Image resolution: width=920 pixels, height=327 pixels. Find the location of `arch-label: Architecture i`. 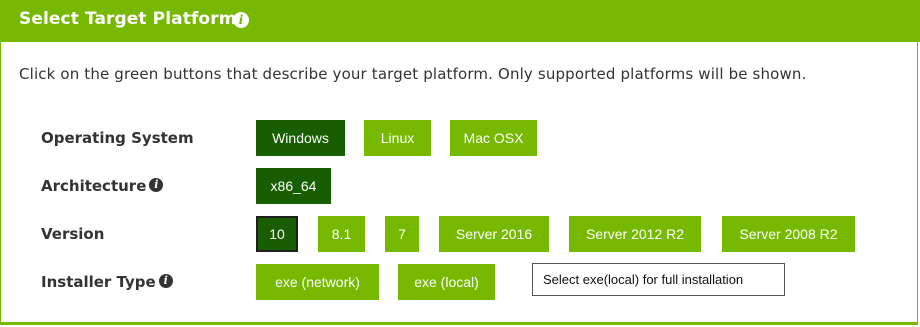

arch-label: Architecture i is located at coordinates (102, 186).